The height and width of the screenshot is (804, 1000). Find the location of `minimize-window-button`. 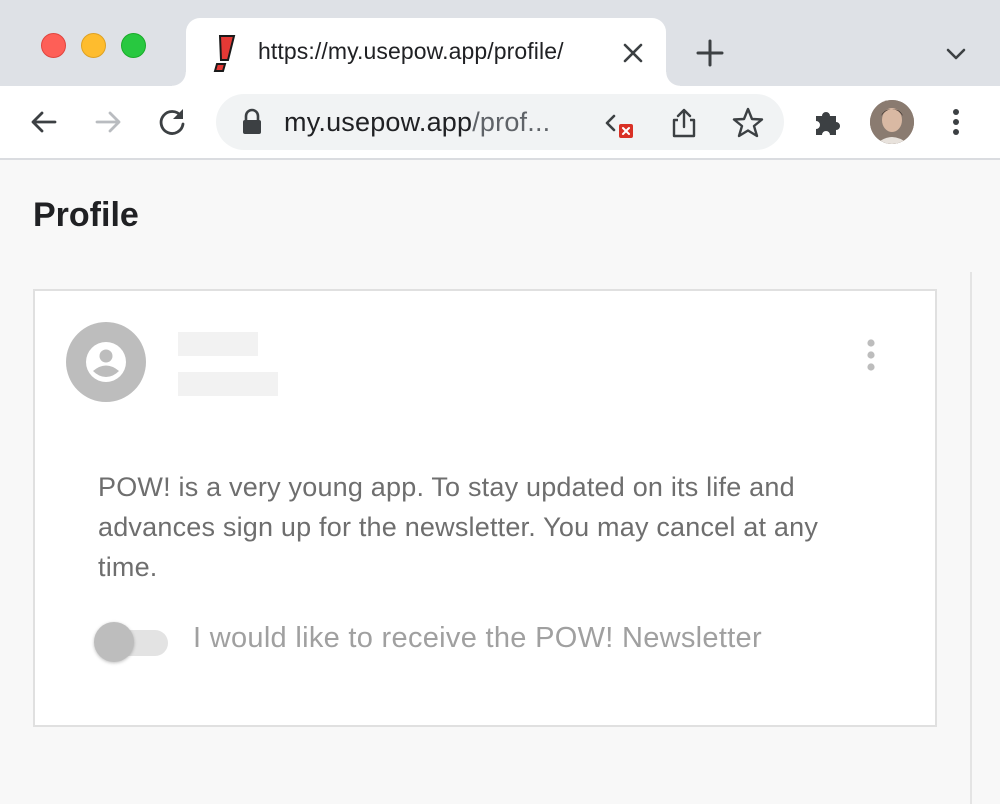

minimize-window-button is located at coordinates (93, 45).